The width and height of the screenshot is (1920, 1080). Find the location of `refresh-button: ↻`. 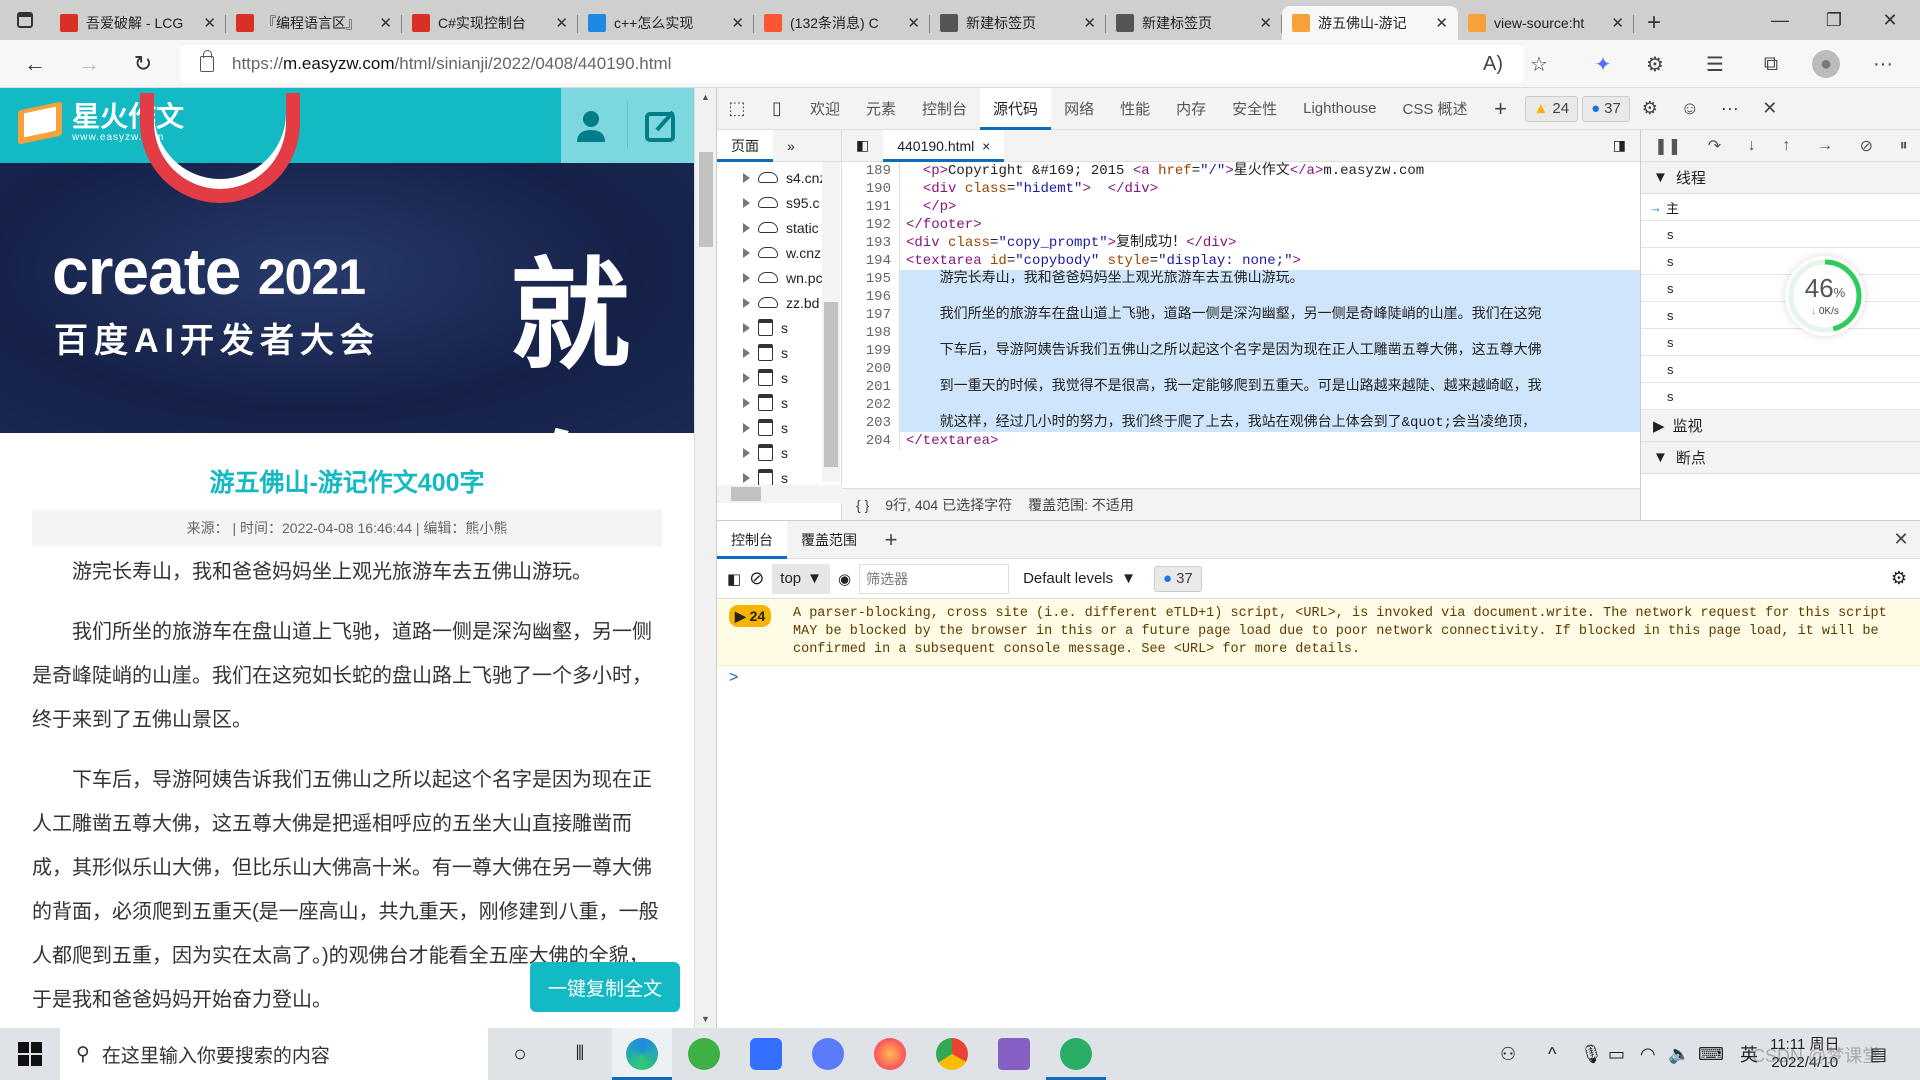

refresh-button: ↻ is located at coordinates (143, 64).